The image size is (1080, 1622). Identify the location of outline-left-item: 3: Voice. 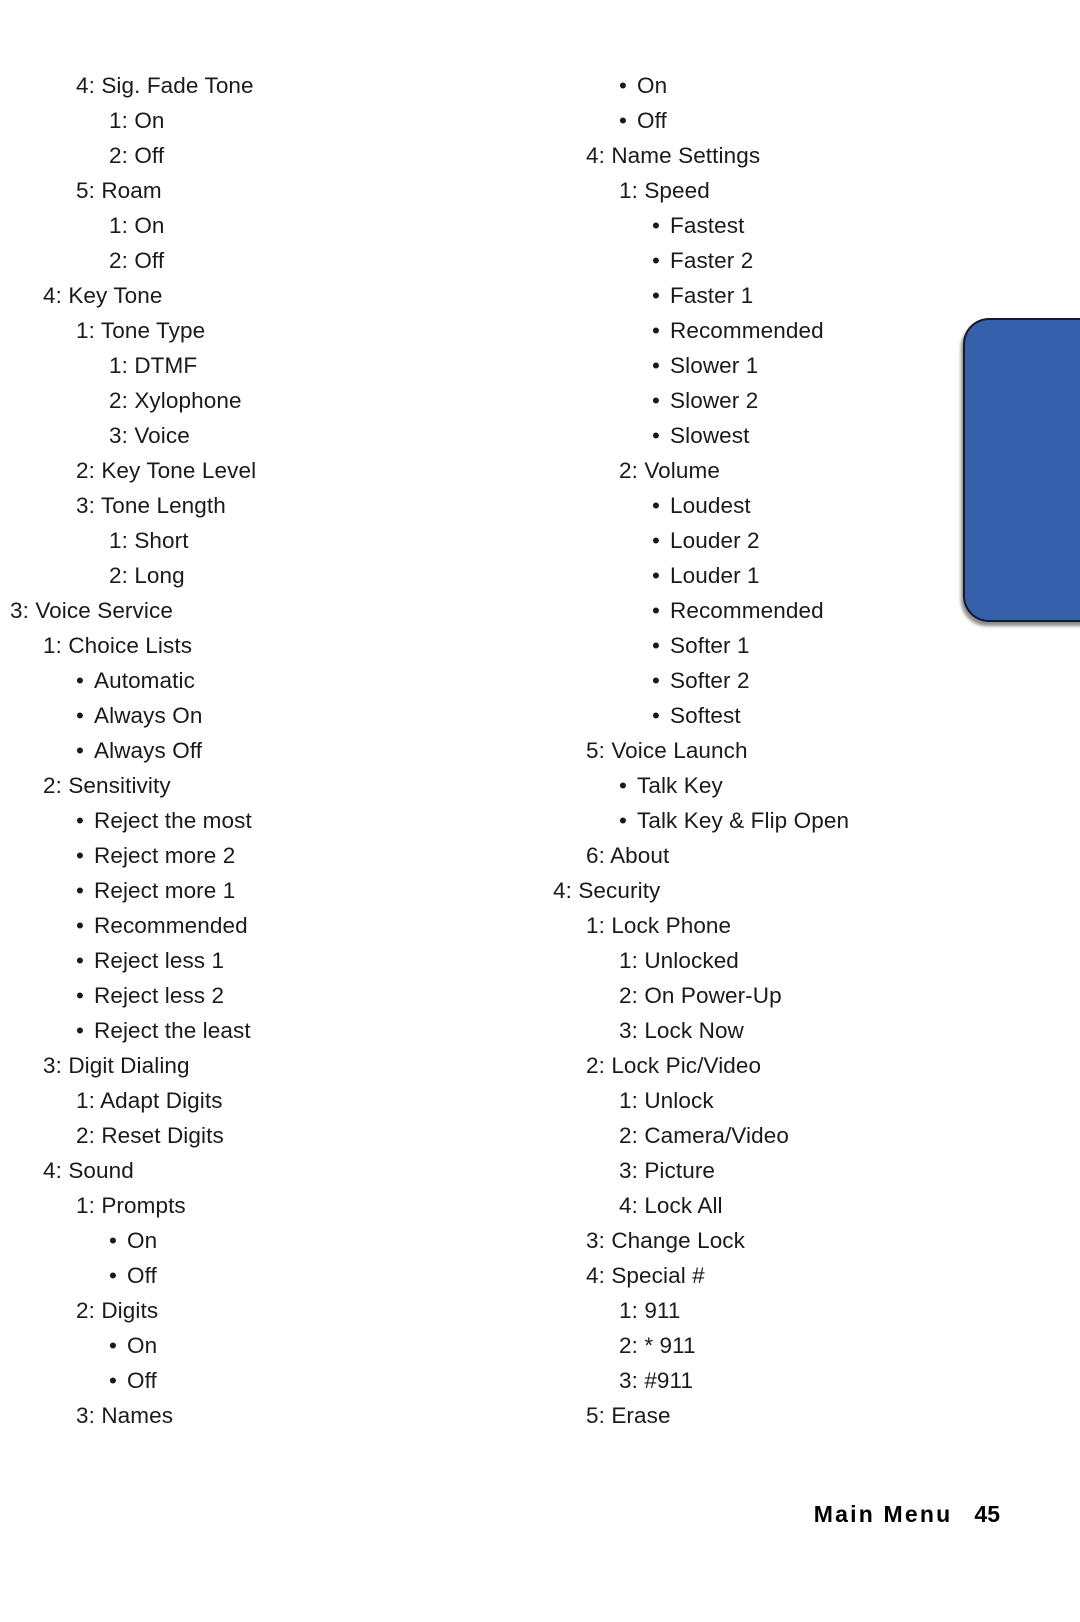
(250, 435).